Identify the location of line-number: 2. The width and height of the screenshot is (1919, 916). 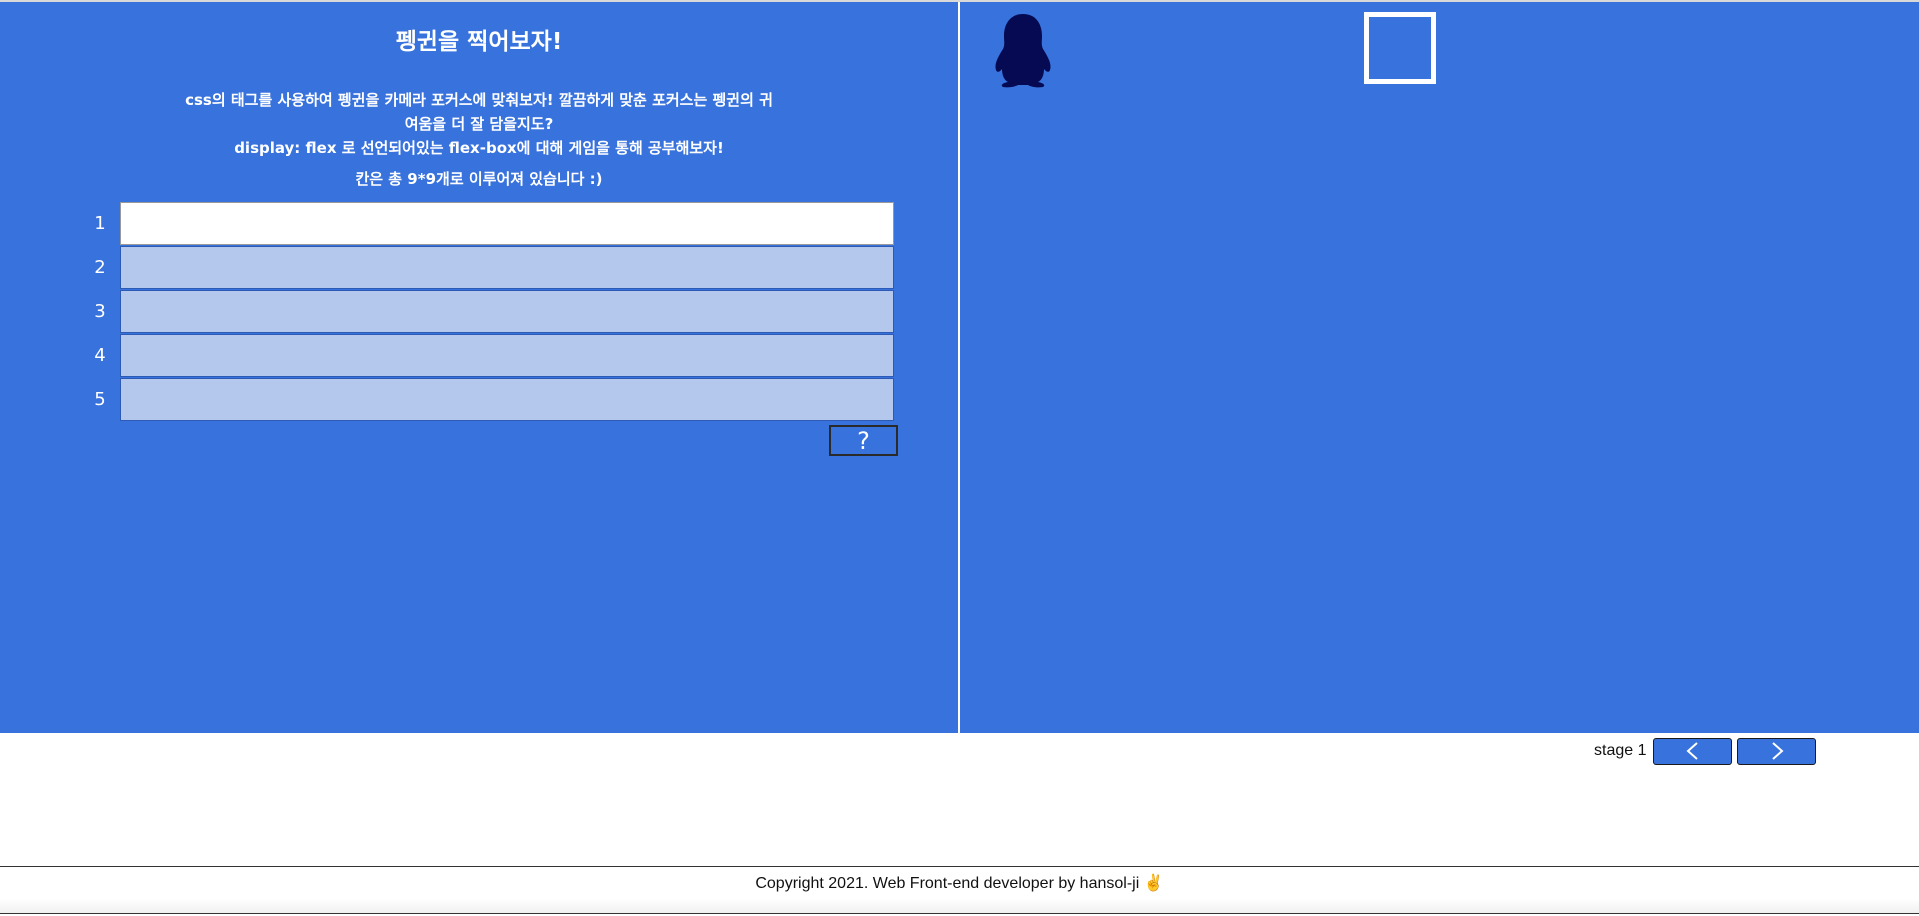
(100, 267).